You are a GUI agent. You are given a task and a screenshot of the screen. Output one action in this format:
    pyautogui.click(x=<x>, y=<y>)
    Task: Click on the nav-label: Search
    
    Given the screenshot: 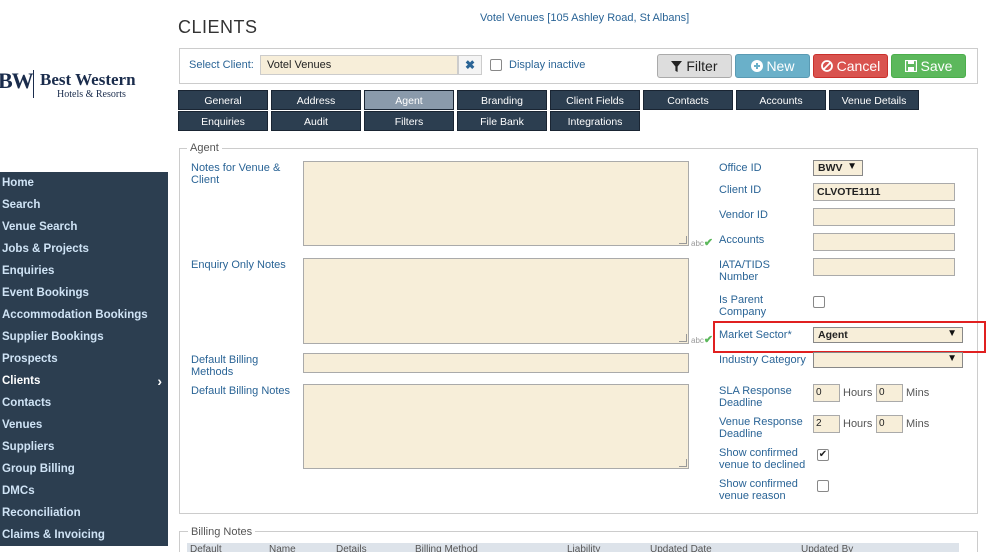 What is the action you would take?
    pyautogui.click(x=21, y=205)
    